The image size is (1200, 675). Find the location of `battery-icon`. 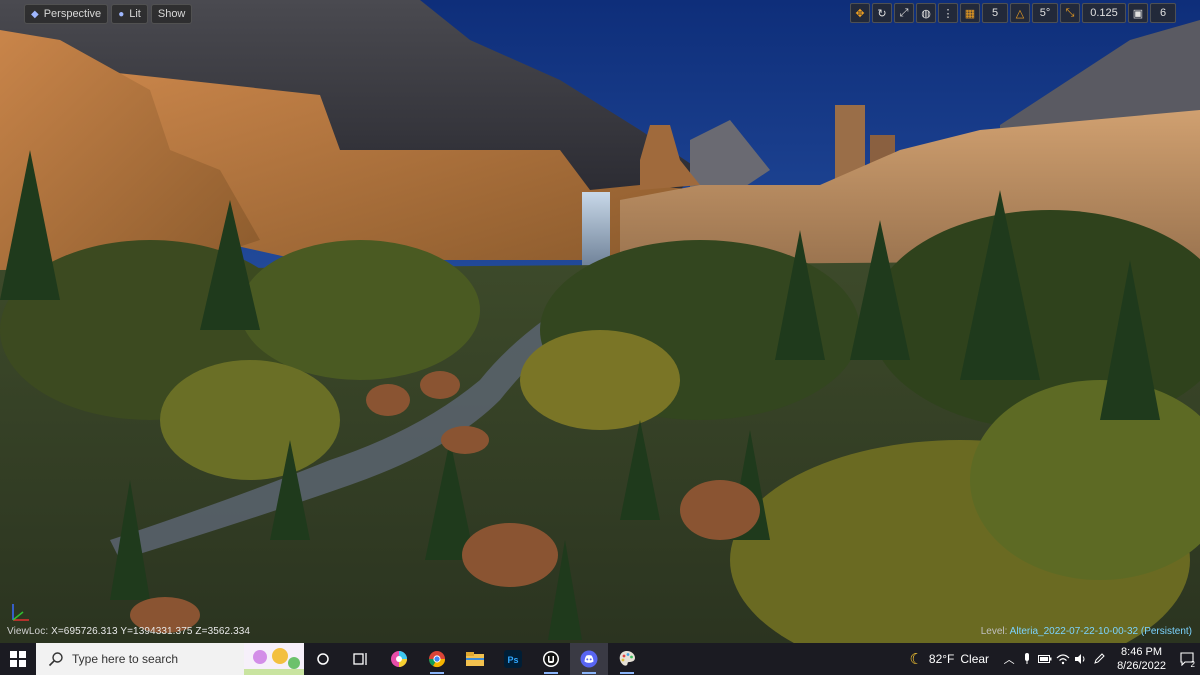

battery-icon is located at coordinates (1045, 659).